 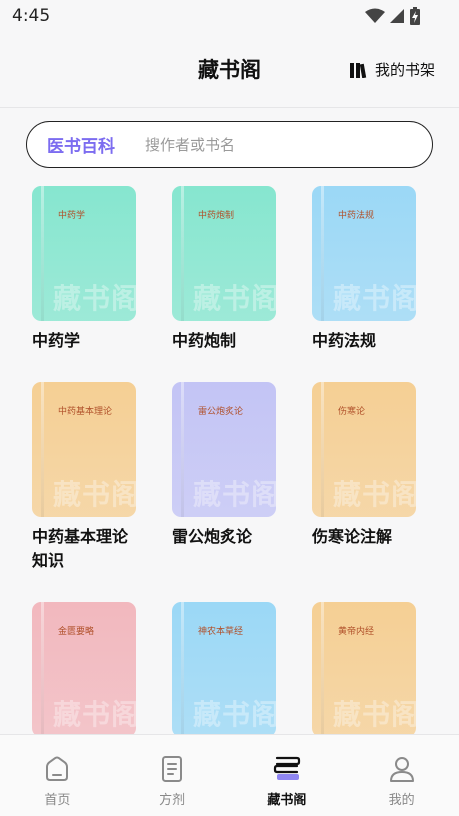 I want to click on book-item: 中药炮制 藏书阁 中药炮制, so click(x=225, y=269).